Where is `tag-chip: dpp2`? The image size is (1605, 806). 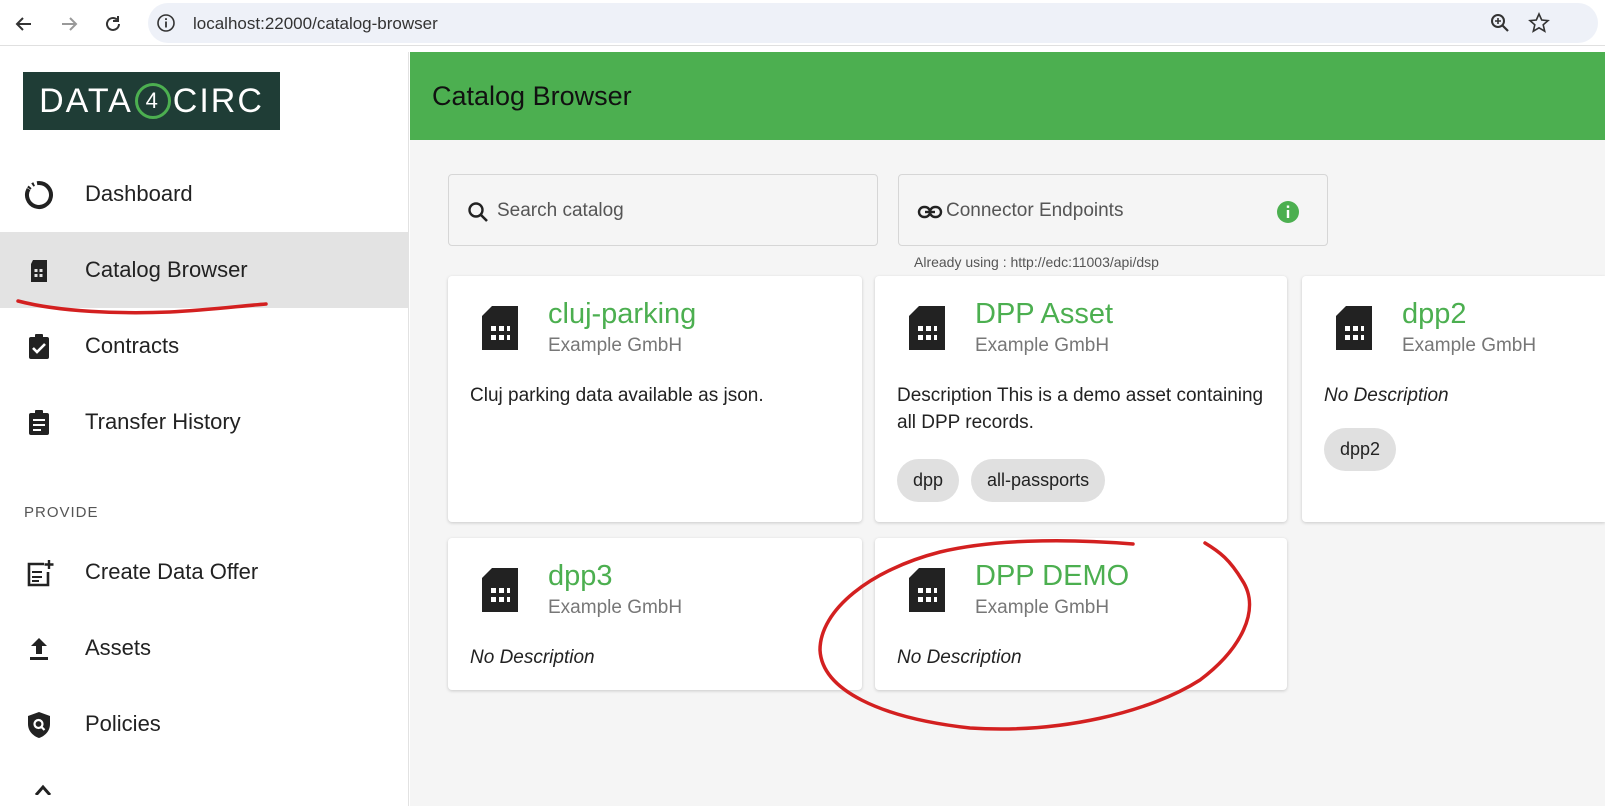 tag-chip: dpp2 is located at coordinates (1360, 449).